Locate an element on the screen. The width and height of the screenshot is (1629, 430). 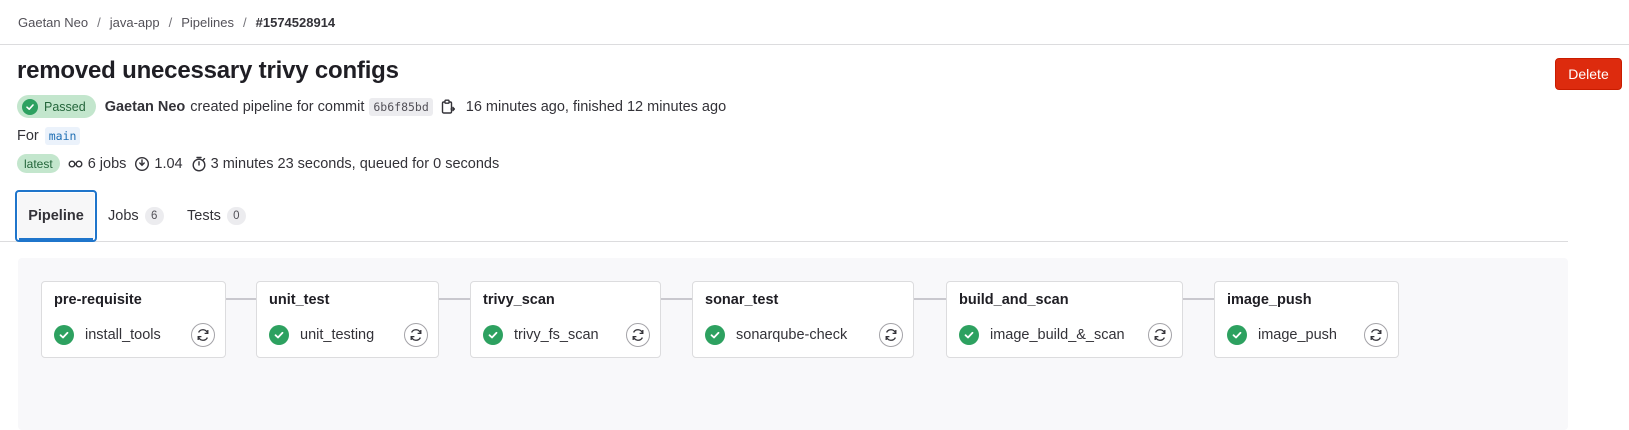
job-name: trivy_fs_scan is located at coordinates (556, 335).